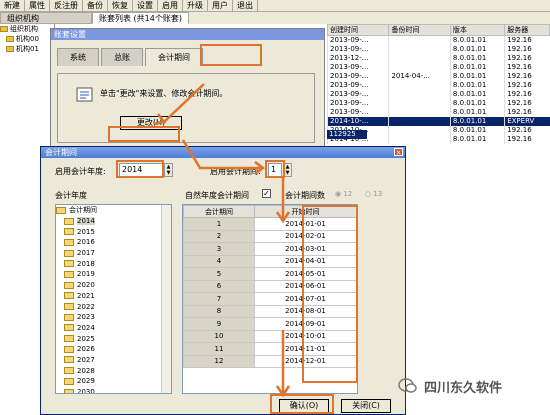 This screenshot has height=415, width=550. I want to click on wechat-icon, so click(407, 385).